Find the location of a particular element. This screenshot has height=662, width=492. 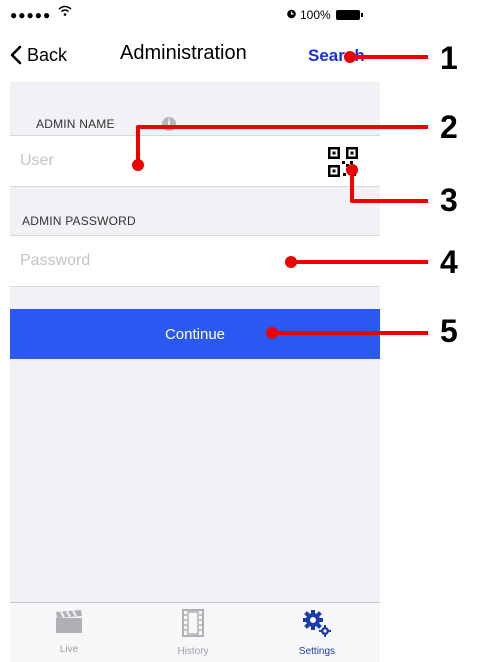

tab-settings: Settings is located at coordinates (317, 633).